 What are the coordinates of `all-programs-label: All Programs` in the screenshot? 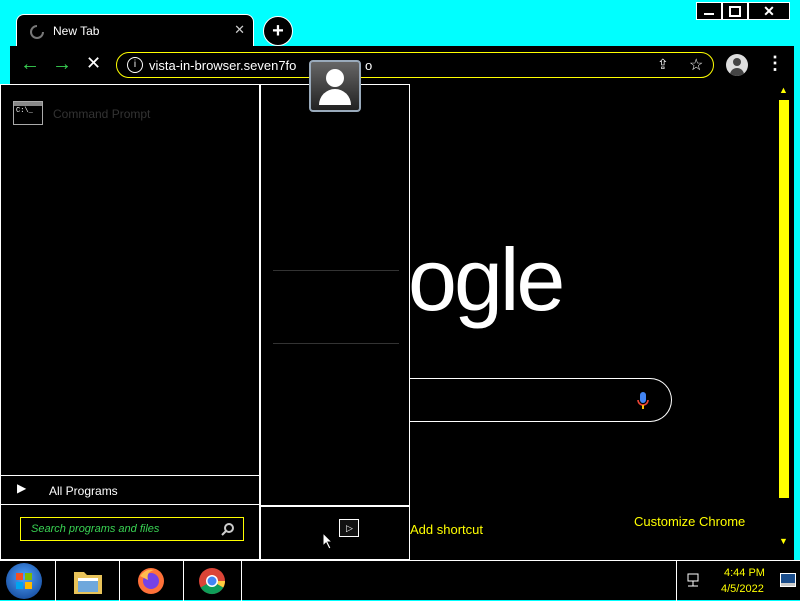 It's located at (83, 491).